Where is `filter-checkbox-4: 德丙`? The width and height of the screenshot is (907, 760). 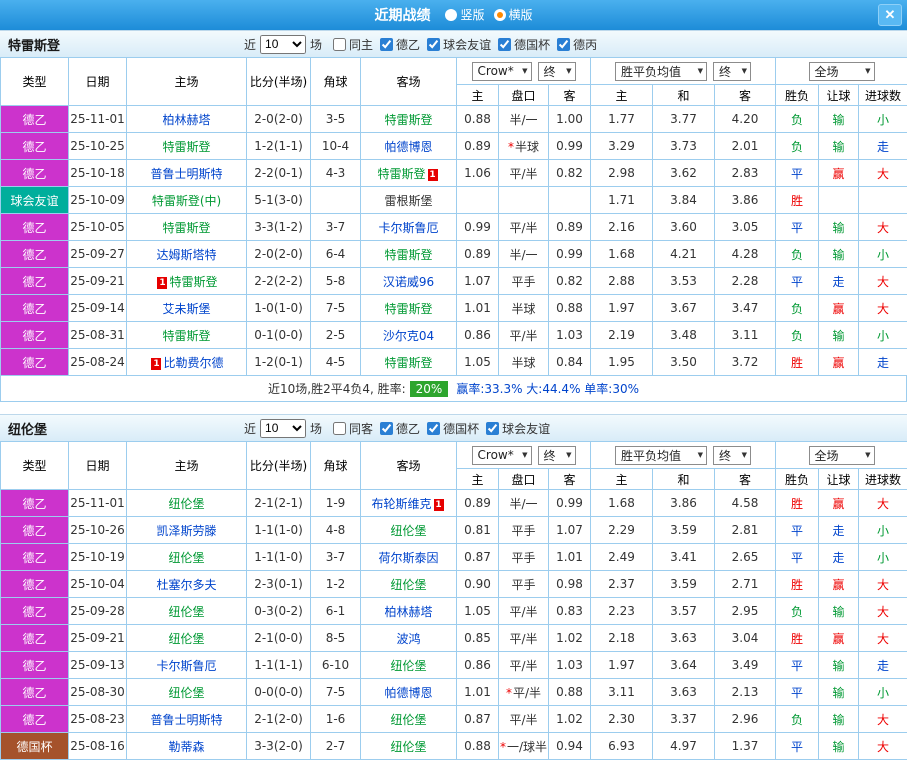 filter-checkbox-4: 德丙 is located at coordinates (577, 44).